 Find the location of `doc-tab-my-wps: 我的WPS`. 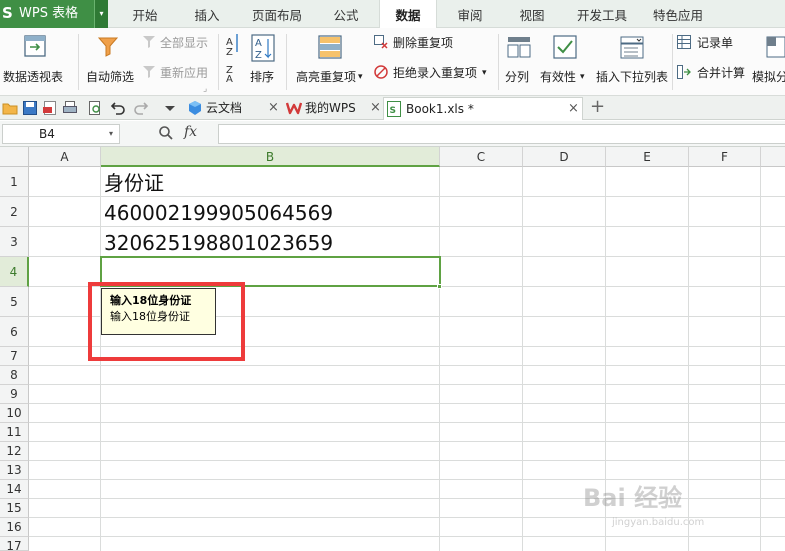

doc-tab-my-wps: 我的WPS is located at coordinates (333, 108).